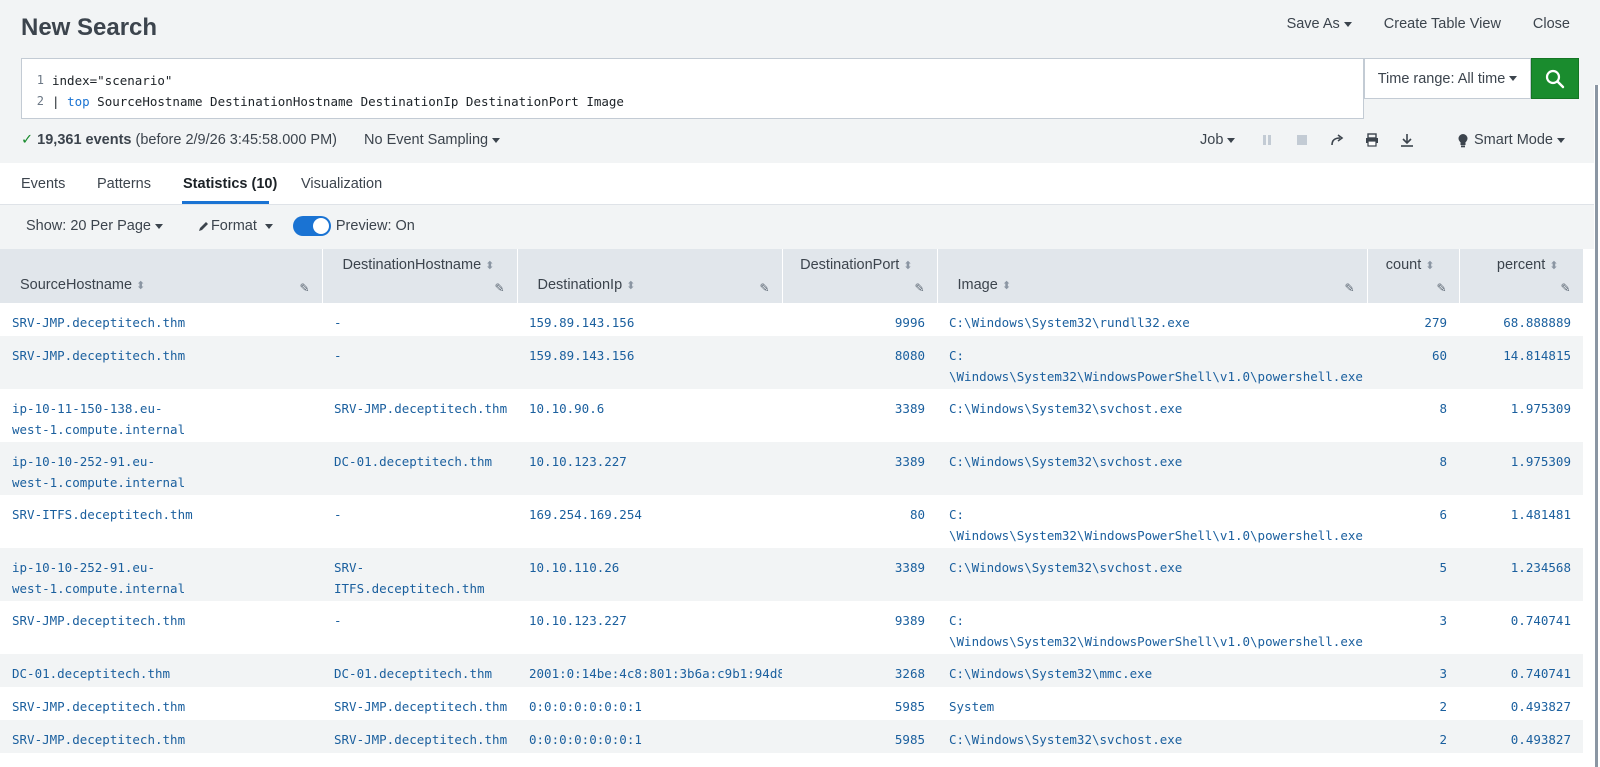 Image resolution: width=1600 pixels, height=767 pixels. What do you see at coordinates (235, 226) in the screenshot?
I see `format-dropdown: Format` at bounding box center [235, 226].